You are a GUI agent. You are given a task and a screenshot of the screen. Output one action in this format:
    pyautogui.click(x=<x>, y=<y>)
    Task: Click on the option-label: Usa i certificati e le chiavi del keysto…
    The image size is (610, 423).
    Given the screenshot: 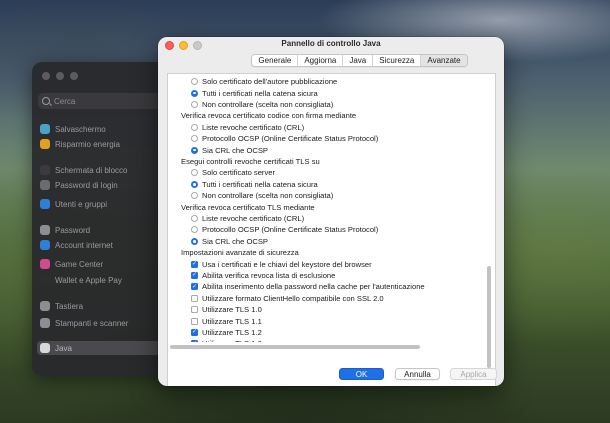 What is the action you would take?
    pyautogui.click(x=287, y=264)
    